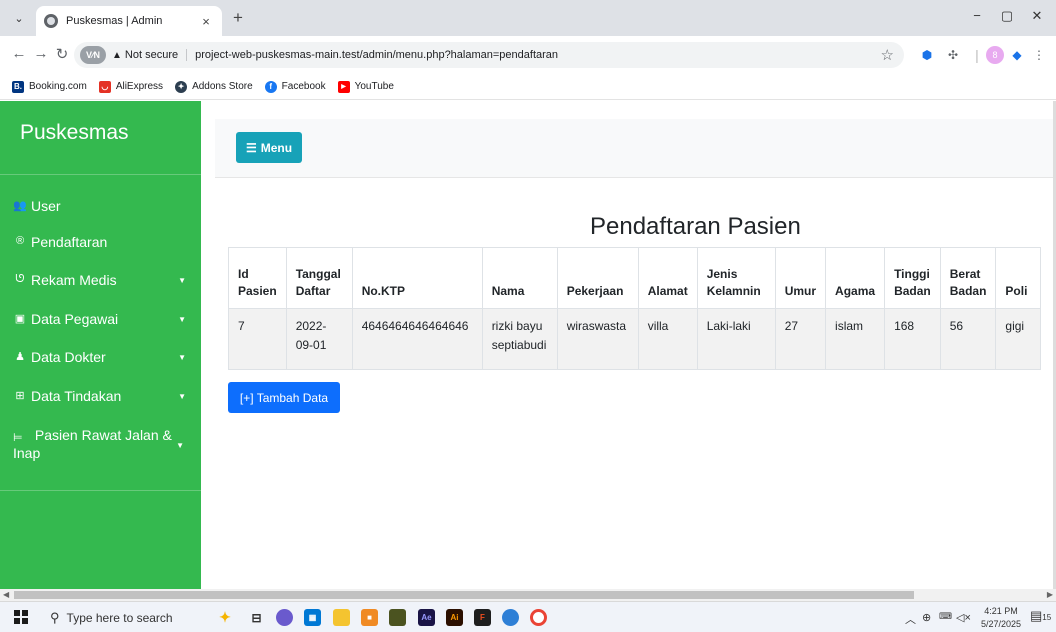 The height and width of the screenshot is (632, 1056). Describe the element at coordinates (369, 617) in the screenshot. I see `sublime-icon: ■` at that location.